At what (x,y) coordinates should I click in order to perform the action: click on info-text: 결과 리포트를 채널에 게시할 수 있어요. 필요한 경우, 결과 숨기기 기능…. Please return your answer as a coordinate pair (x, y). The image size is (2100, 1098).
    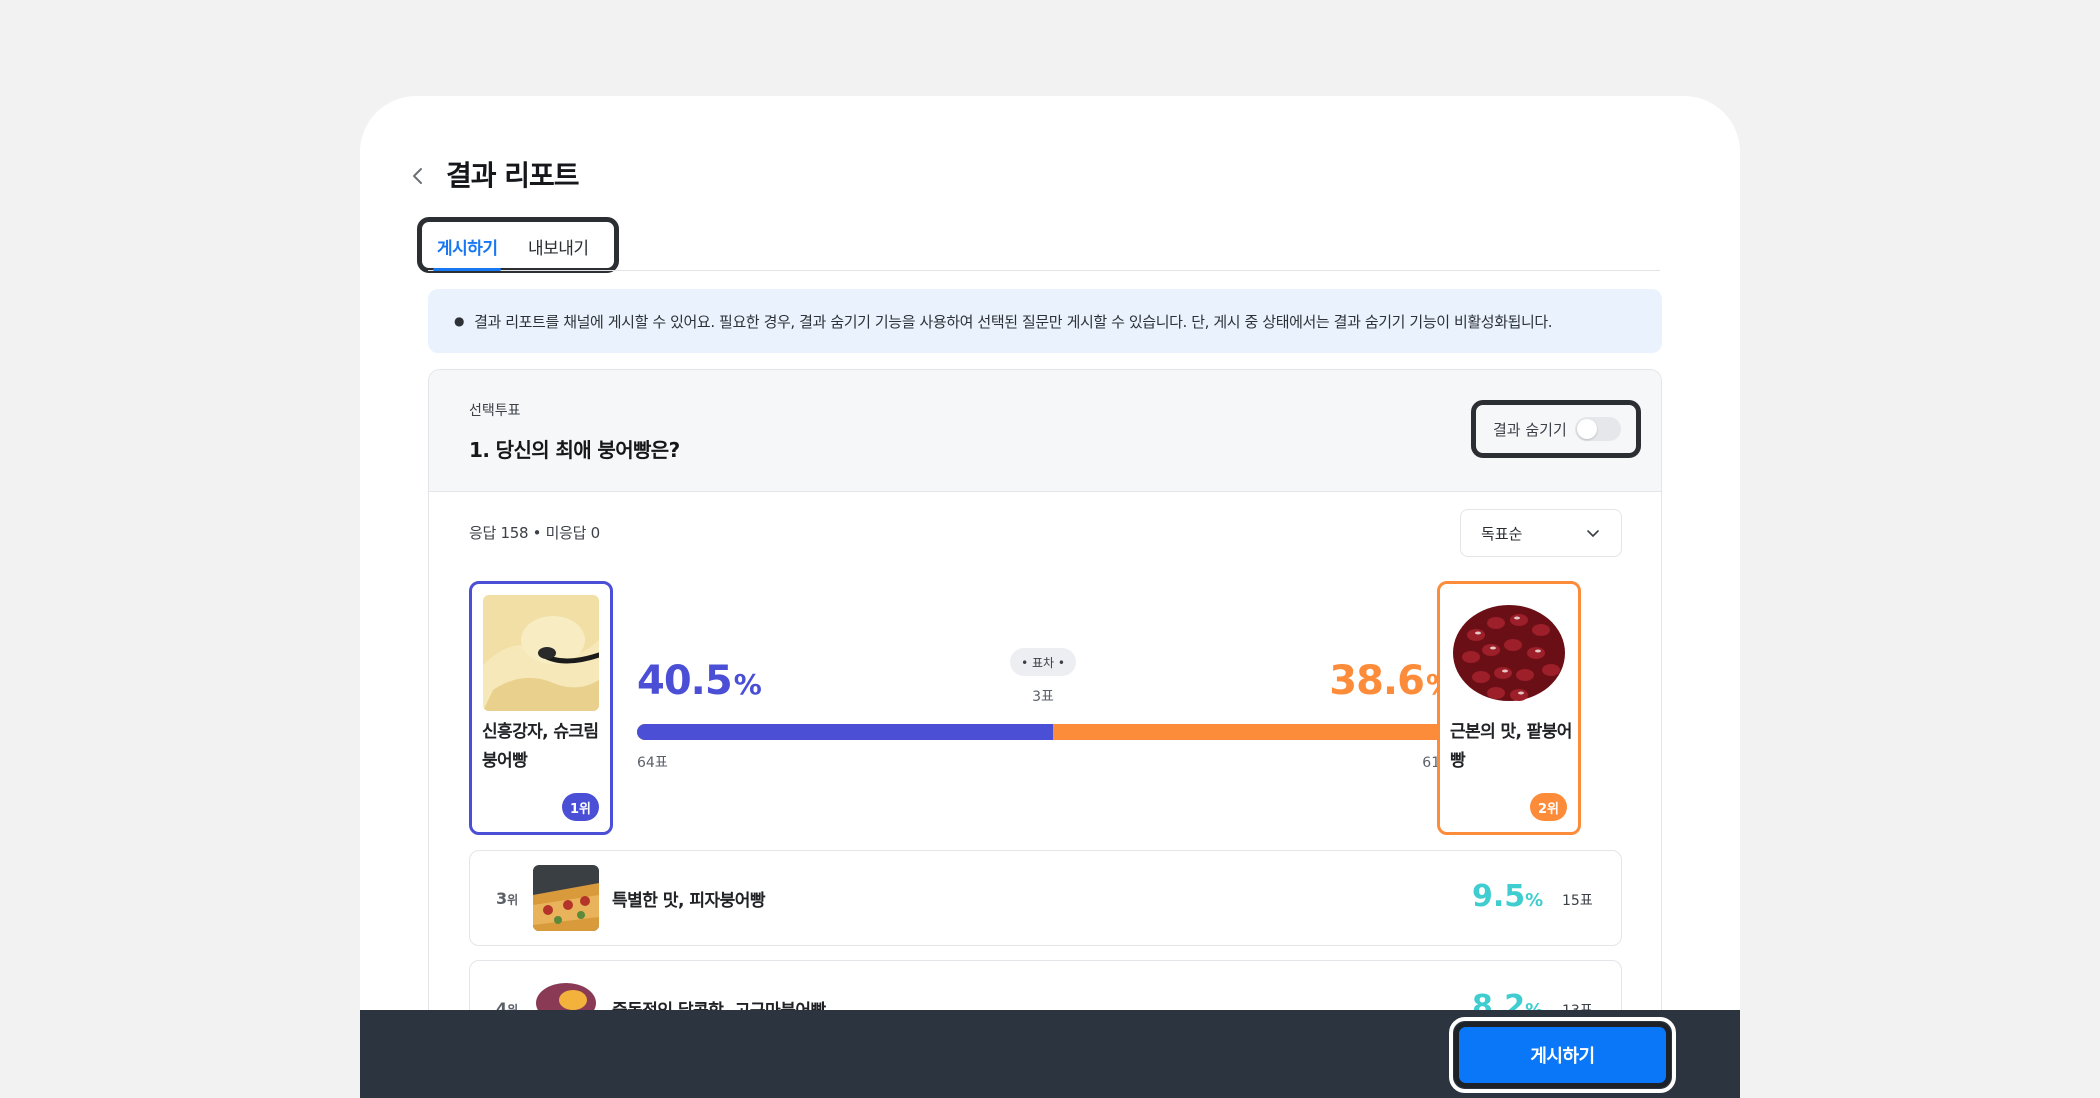
    Looking at the image, I should click on (1013, 321).